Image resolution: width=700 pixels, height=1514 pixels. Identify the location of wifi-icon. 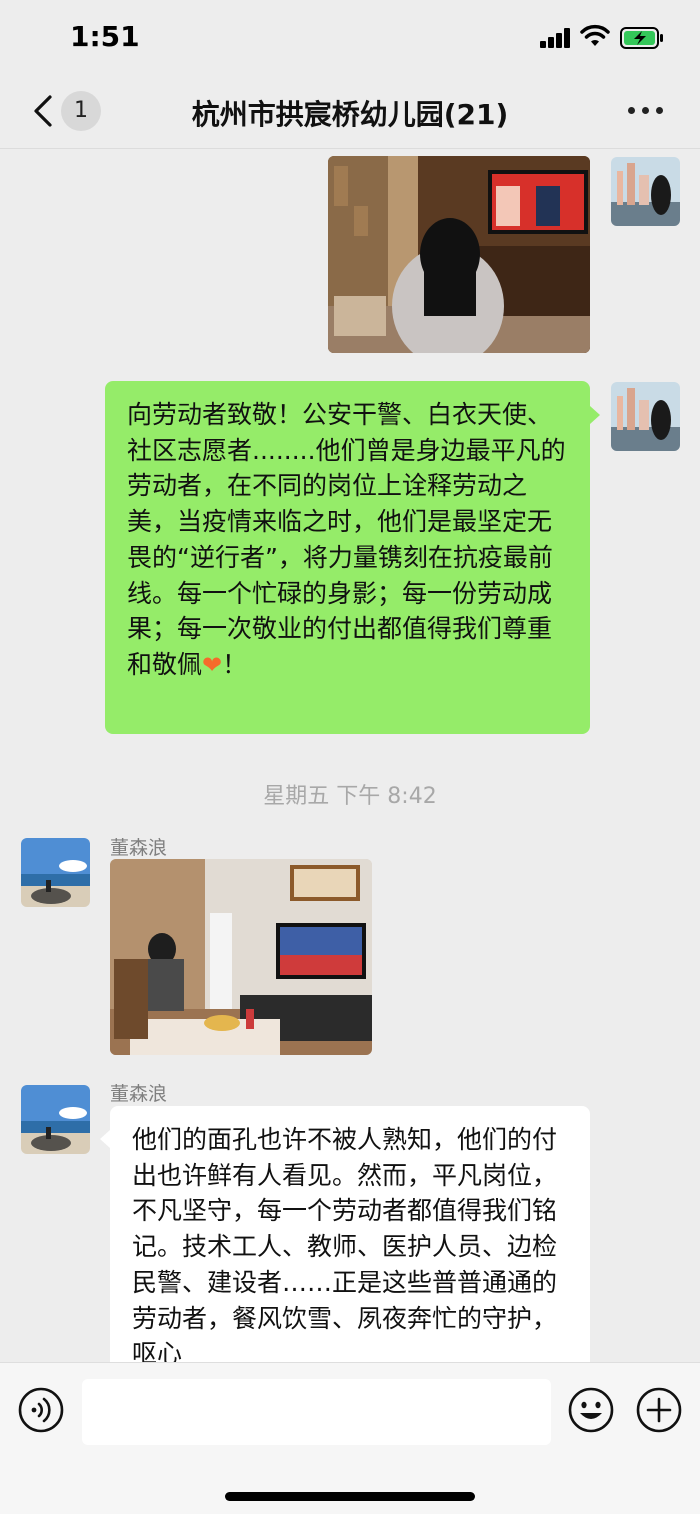
(595, 35).